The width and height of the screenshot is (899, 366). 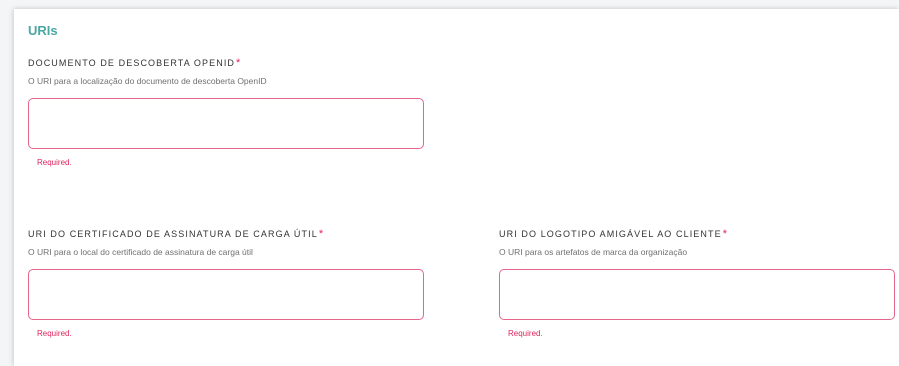 I want to click on openid-discovery-input, so click(x=226, y=123).